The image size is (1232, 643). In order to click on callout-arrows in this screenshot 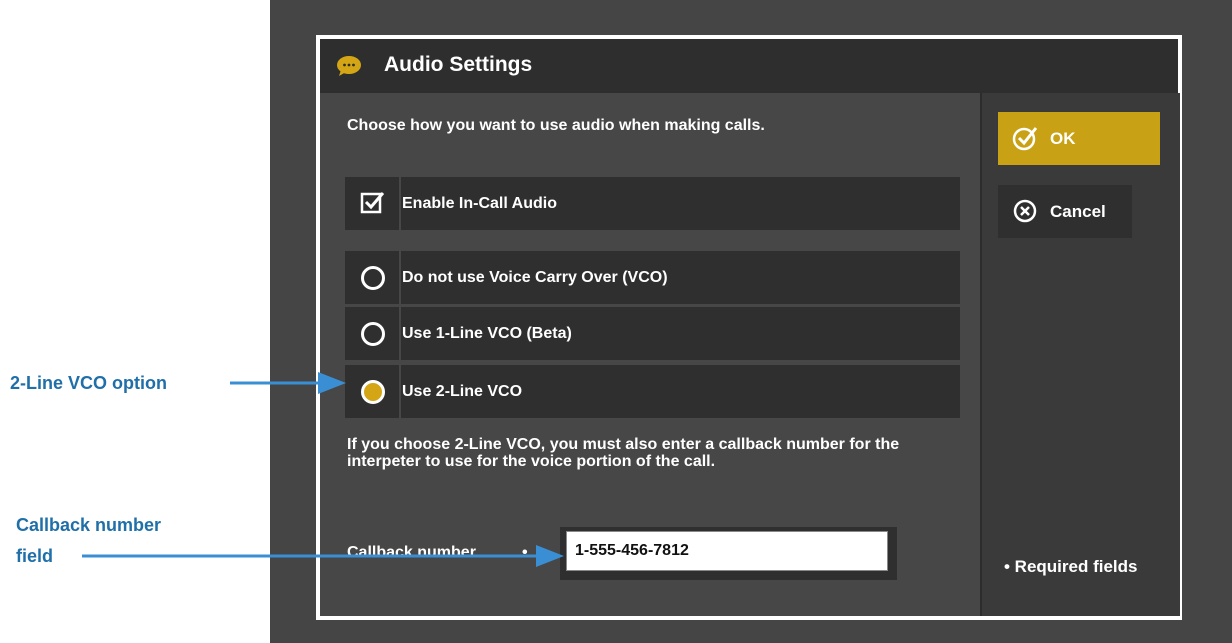, I will do `click(323, 469)`.